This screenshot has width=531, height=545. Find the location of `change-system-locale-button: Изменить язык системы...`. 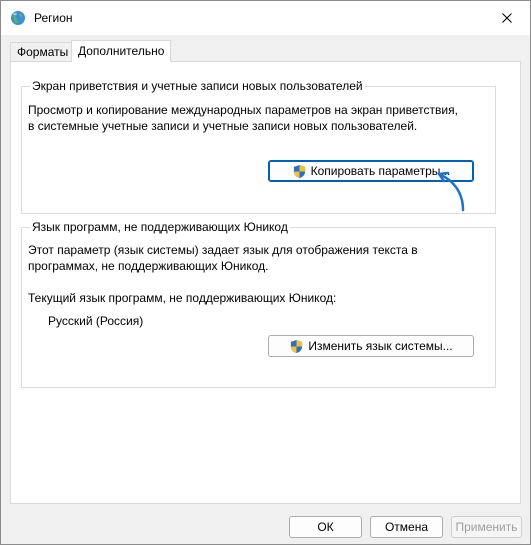

change-system-locale-button: Изменить язык системы... is located at coordinates (371, 346).